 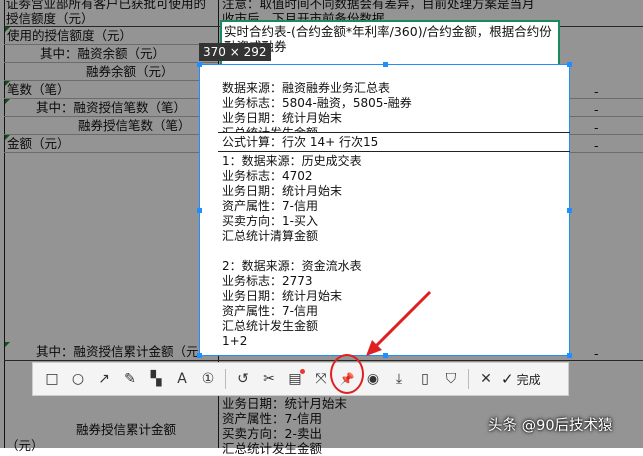 I want to click on watermark: 头条 @90后技术猿, so click(x=550, y=426).